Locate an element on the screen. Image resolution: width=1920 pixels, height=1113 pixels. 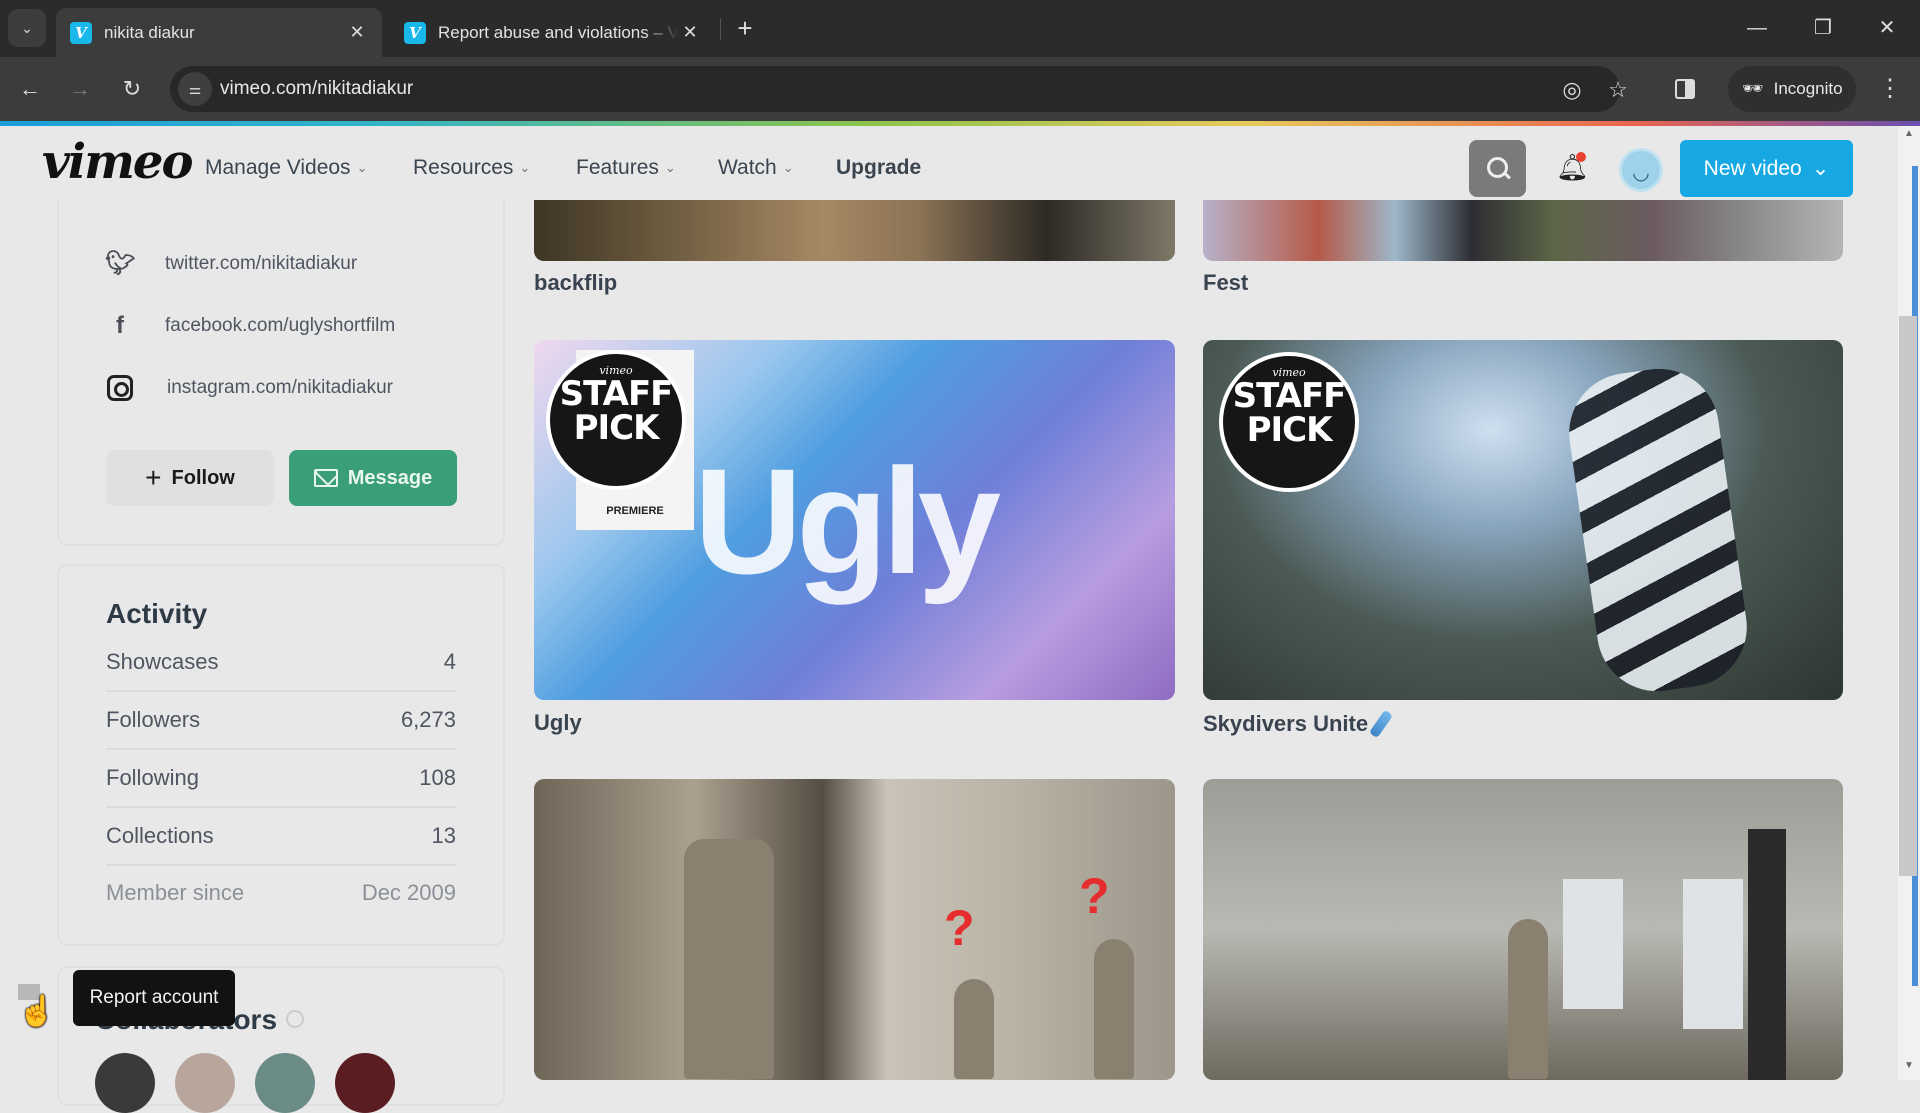
video-title-fest: Fest is located at coordinates (1225, 283).